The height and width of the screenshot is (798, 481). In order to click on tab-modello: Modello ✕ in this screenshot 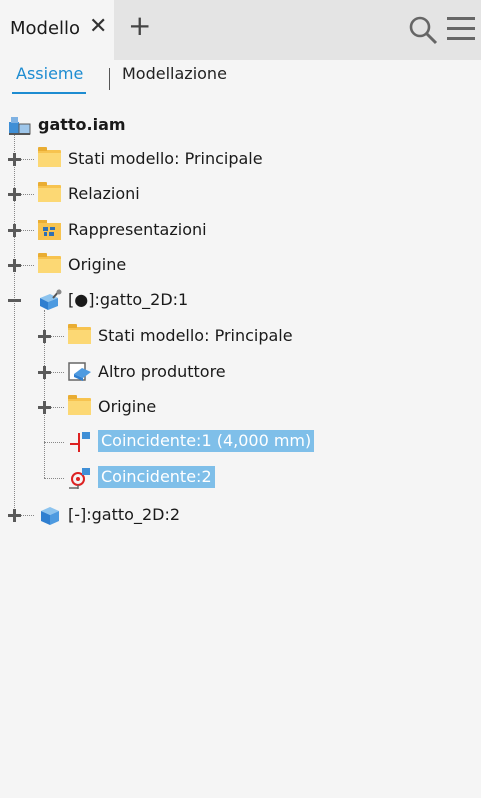, I will do `click(57, 30)`.